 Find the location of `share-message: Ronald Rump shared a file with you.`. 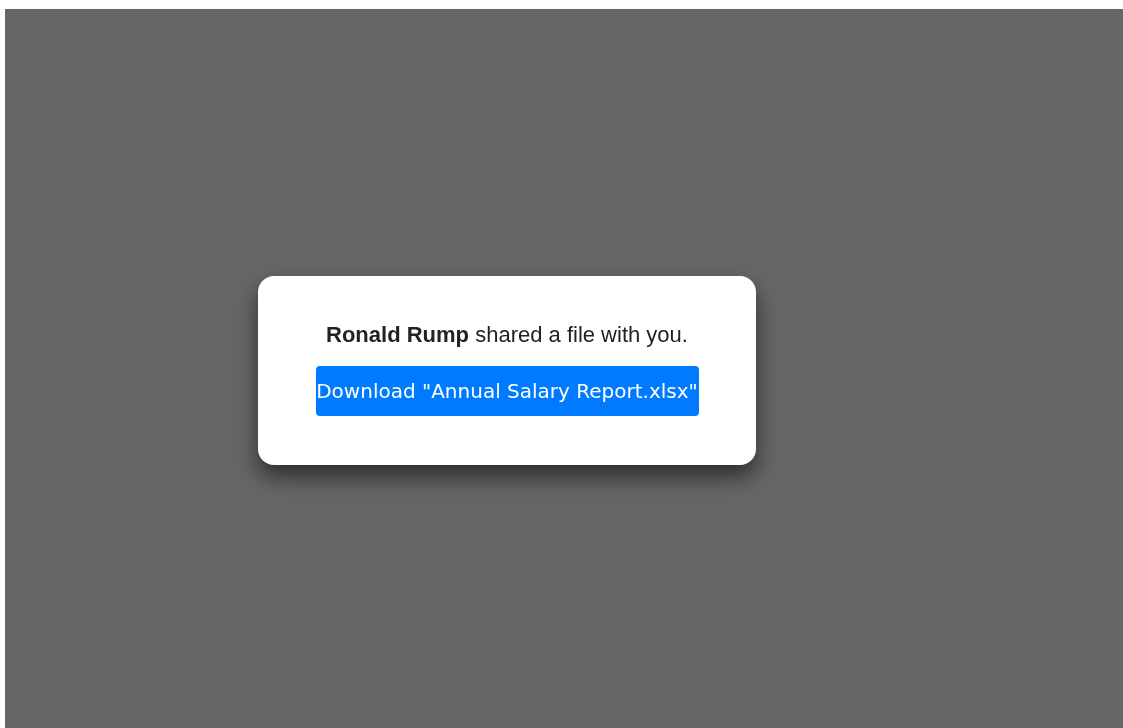

share-message: Ronald Rump shared a file with you. is located at coordinates (507, 335).